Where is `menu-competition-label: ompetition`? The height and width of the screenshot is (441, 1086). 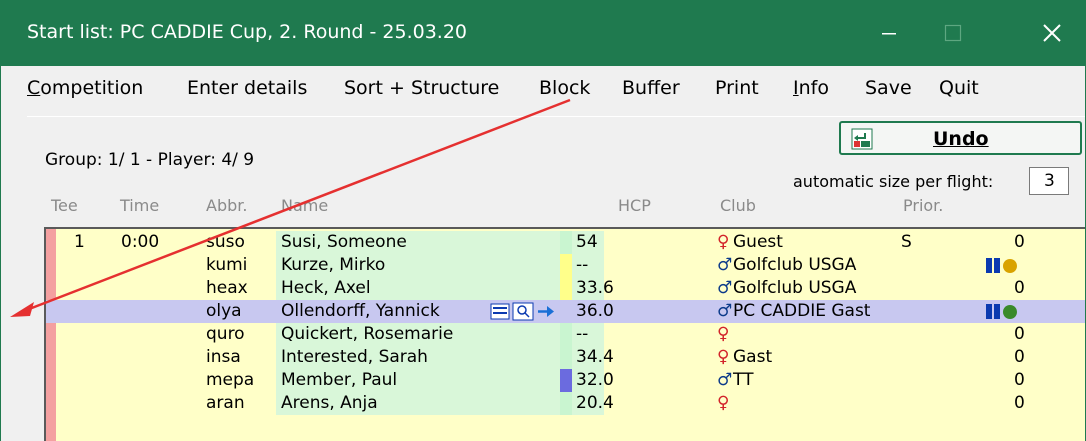 menu-competition-label: ompetition is located at coordinates (92, 88).